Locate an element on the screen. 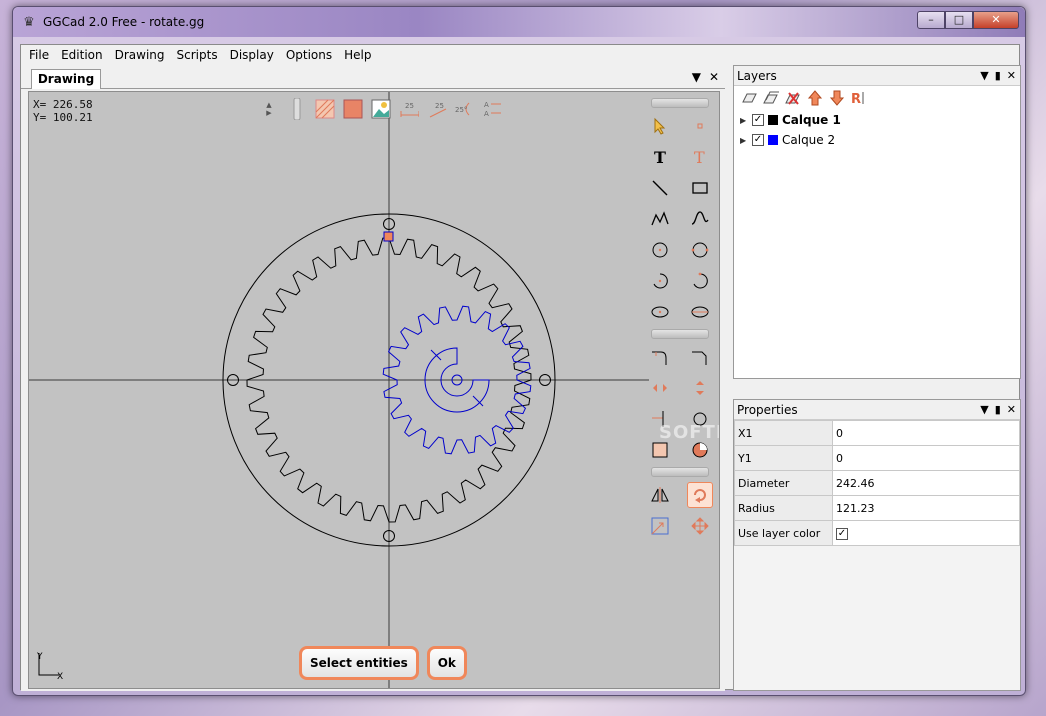 This screenshot has height=716, width=1046. menu-drawing: Drawing is located at coordinates (140, 55).